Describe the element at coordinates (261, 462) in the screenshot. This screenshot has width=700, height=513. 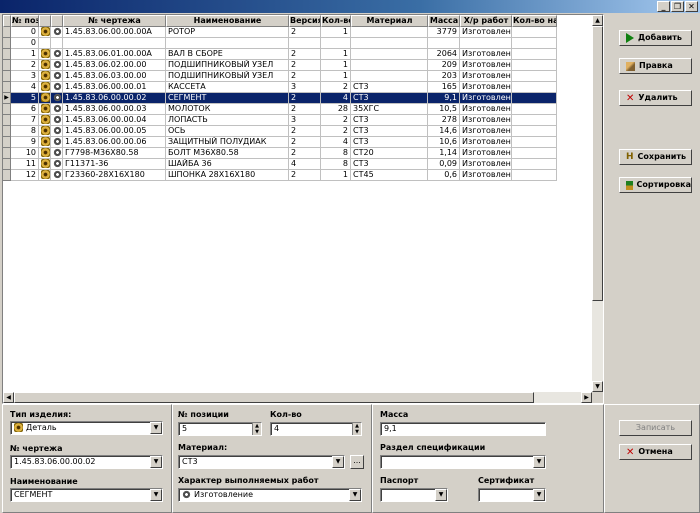
I see `material-select: СТ3 ▼` at that location.